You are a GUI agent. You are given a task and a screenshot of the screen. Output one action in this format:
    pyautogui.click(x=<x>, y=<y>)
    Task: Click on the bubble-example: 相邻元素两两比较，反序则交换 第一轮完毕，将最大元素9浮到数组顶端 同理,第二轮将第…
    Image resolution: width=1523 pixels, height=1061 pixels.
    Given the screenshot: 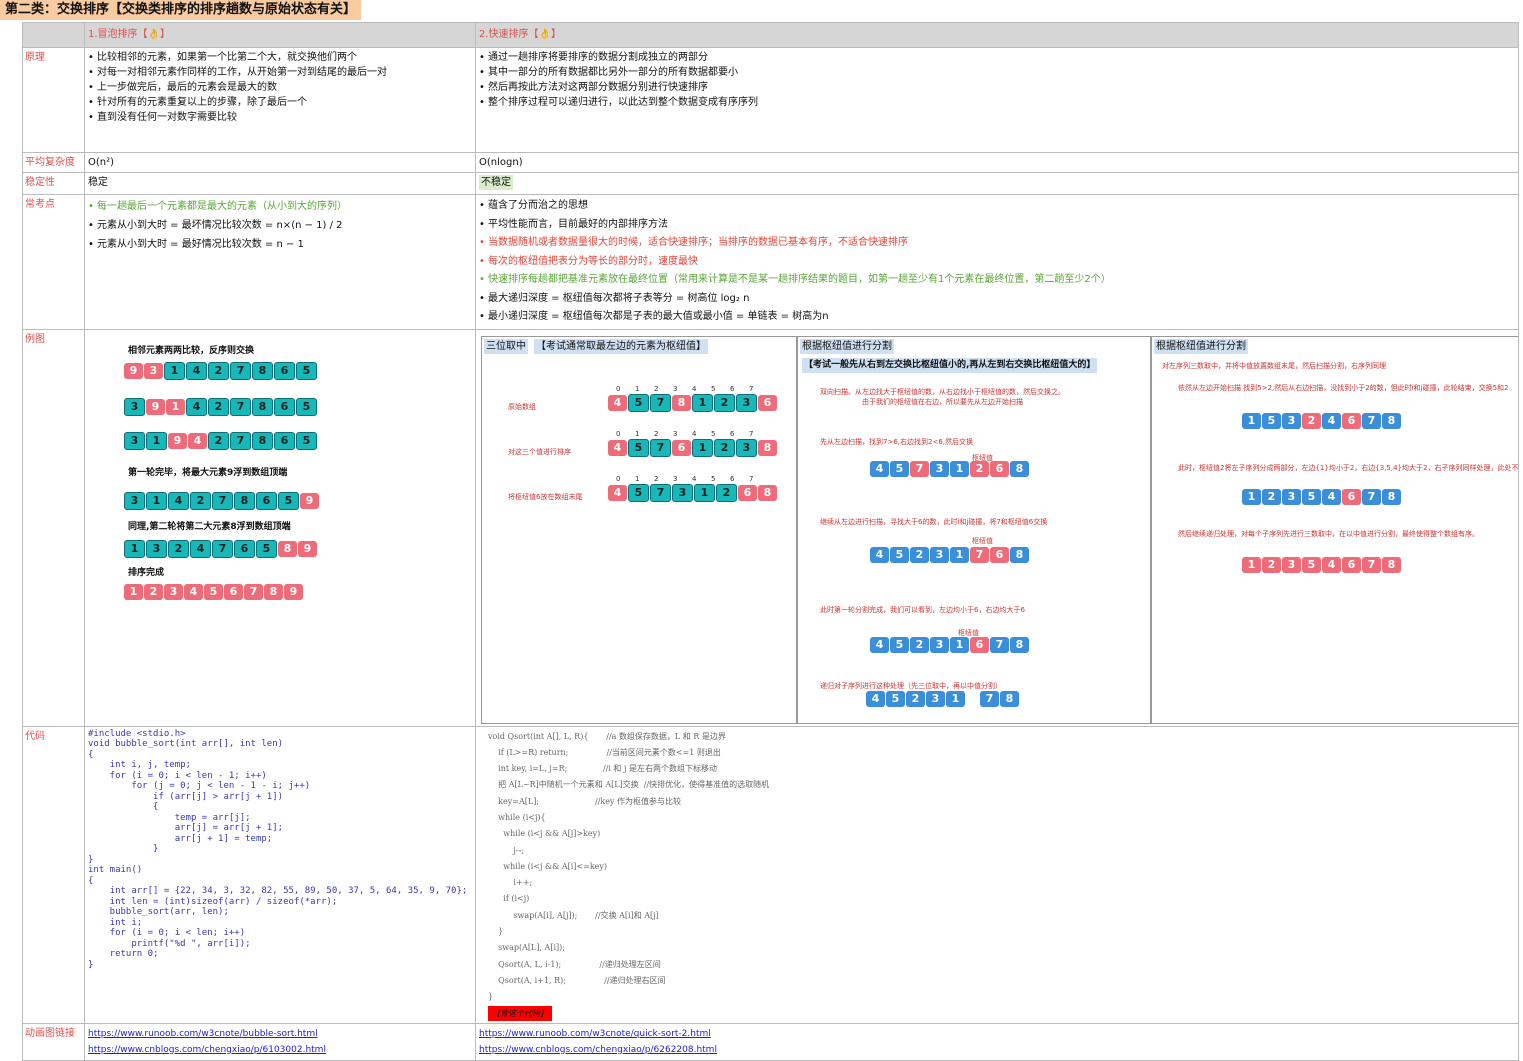 What is the action you would take?
    pyautogui.click(x=280, y=528)
    